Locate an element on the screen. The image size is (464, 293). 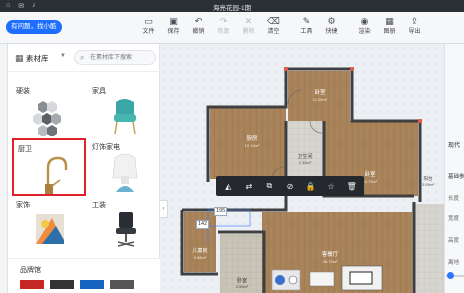
tool-drawings-button: ▦ 图册 is located at coordinates (389, 28).